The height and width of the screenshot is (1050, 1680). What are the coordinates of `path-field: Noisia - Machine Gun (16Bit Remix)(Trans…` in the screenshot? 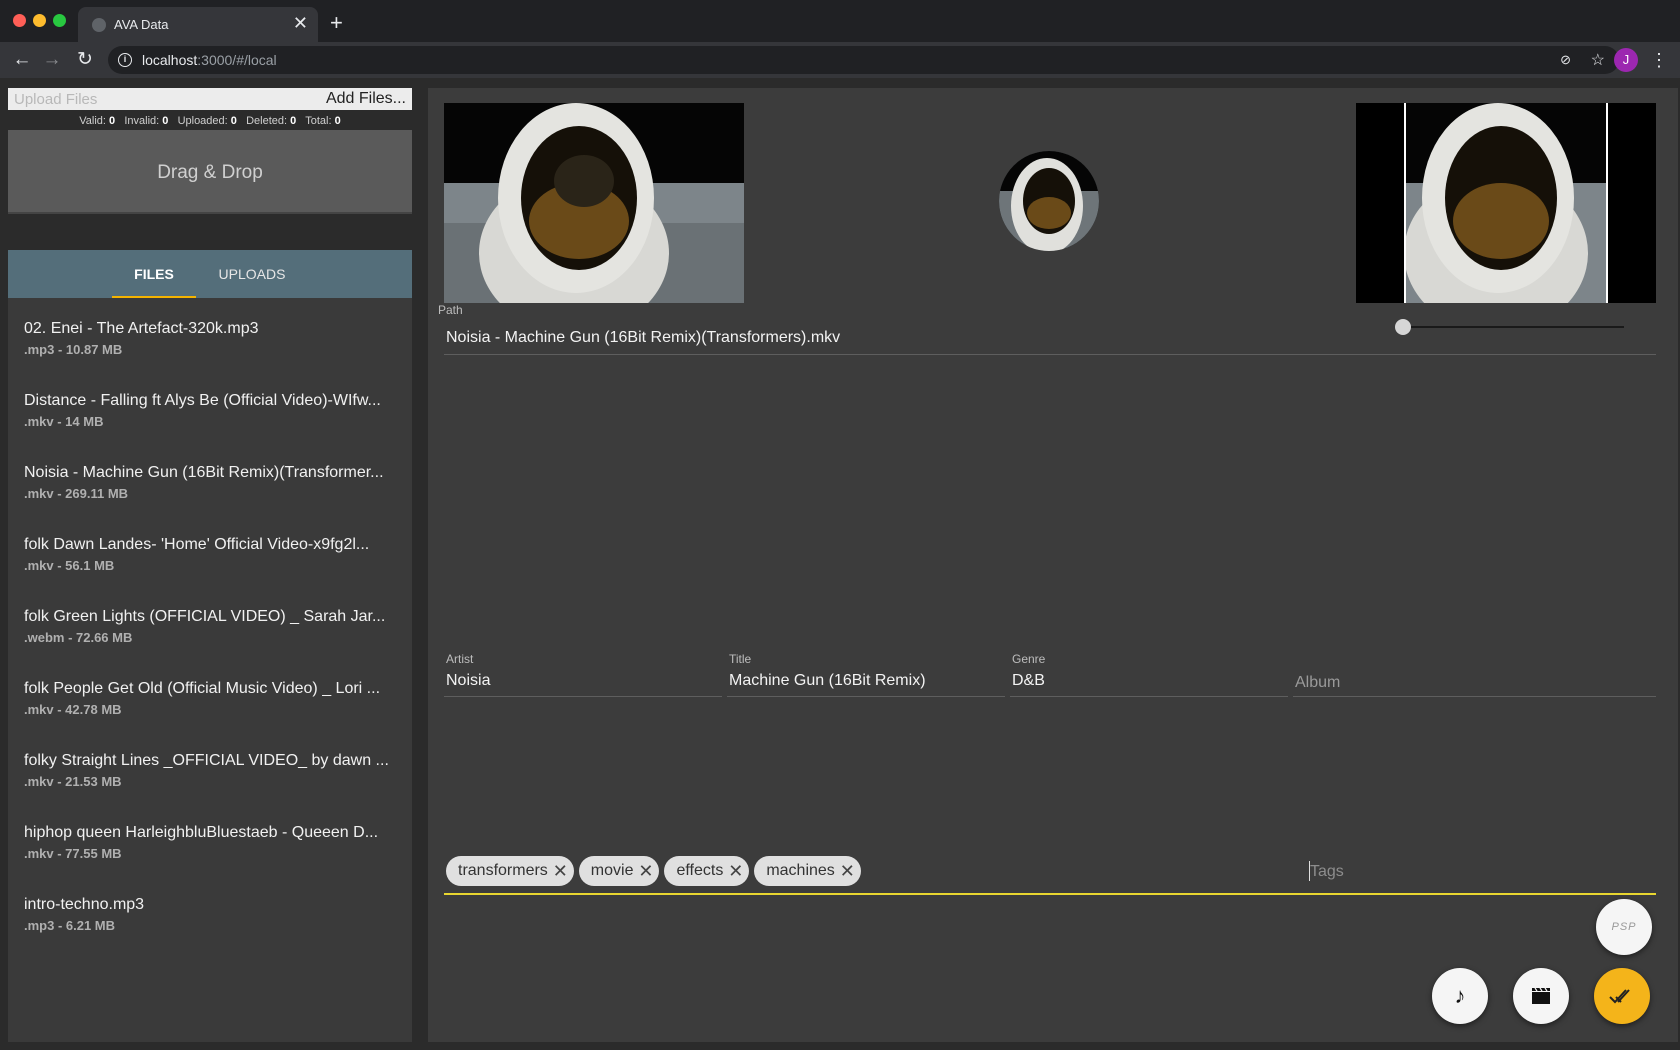 It's located at (643, 338).